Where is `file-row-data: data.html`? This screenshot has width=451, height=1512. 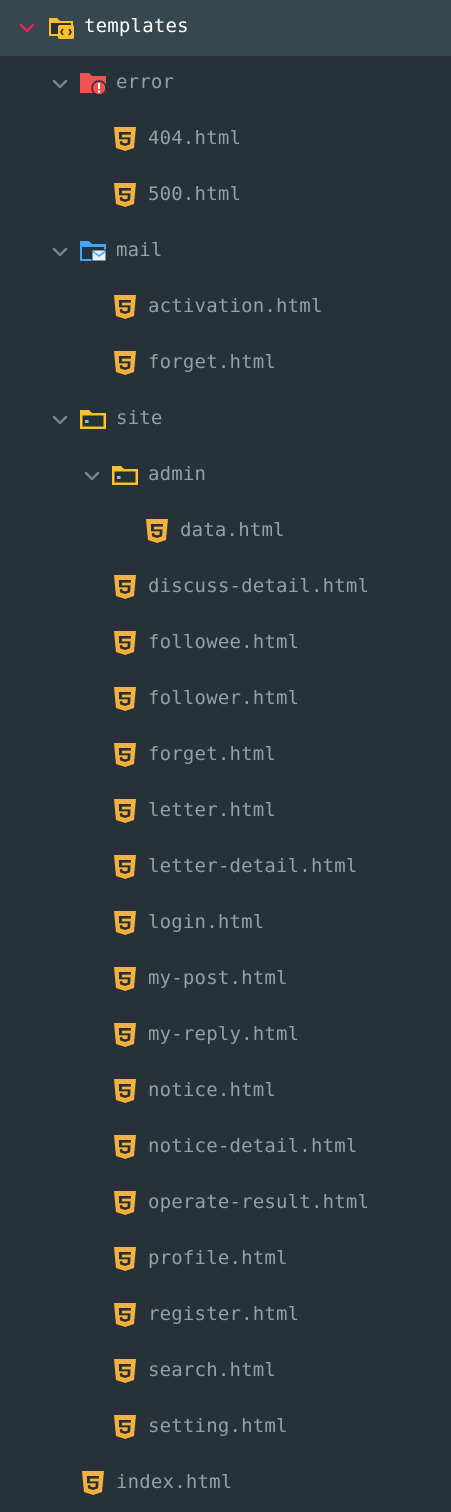
file-row-data: data.html is located at coordinates (225, 532).